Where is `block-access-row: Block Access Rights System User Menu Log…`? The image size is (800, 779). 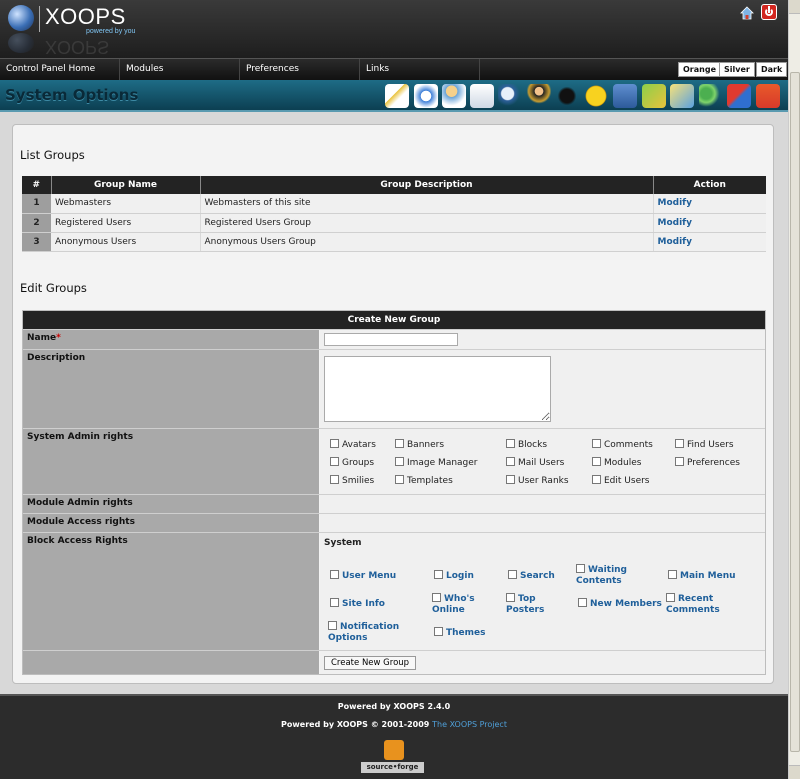
block-access-row: Block Access Rights System User Menu Log… is located at coordinates (394, 591).